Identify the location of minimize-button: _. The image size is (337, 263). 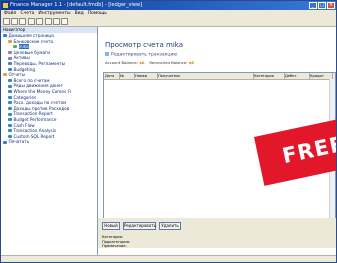
(313, 5).